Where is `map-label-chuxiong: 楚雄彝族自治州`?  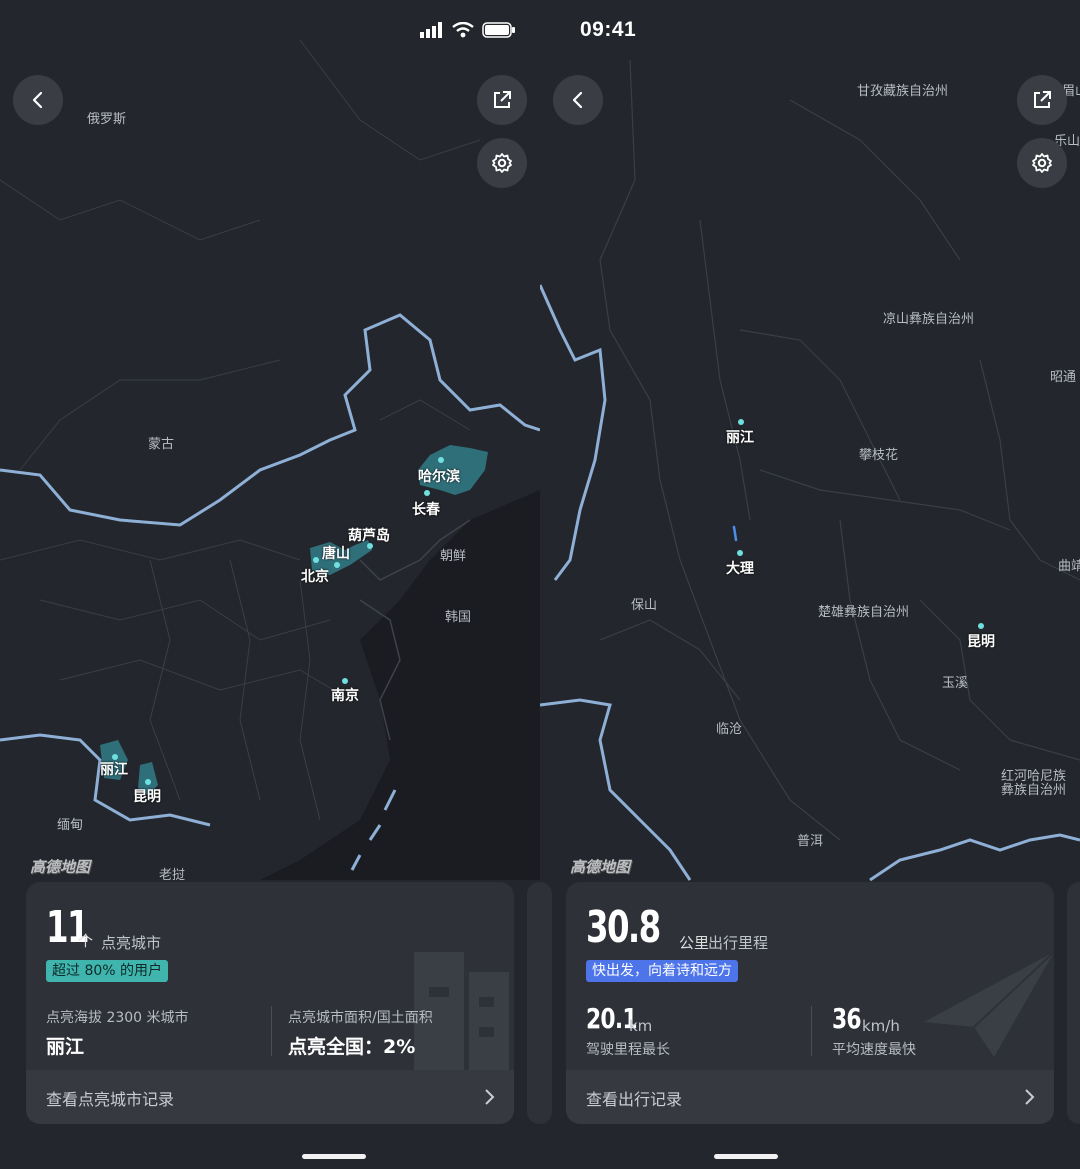
map-label-chuxiong: 楚雄彝族自治州 is located at coordinates (864, 612).